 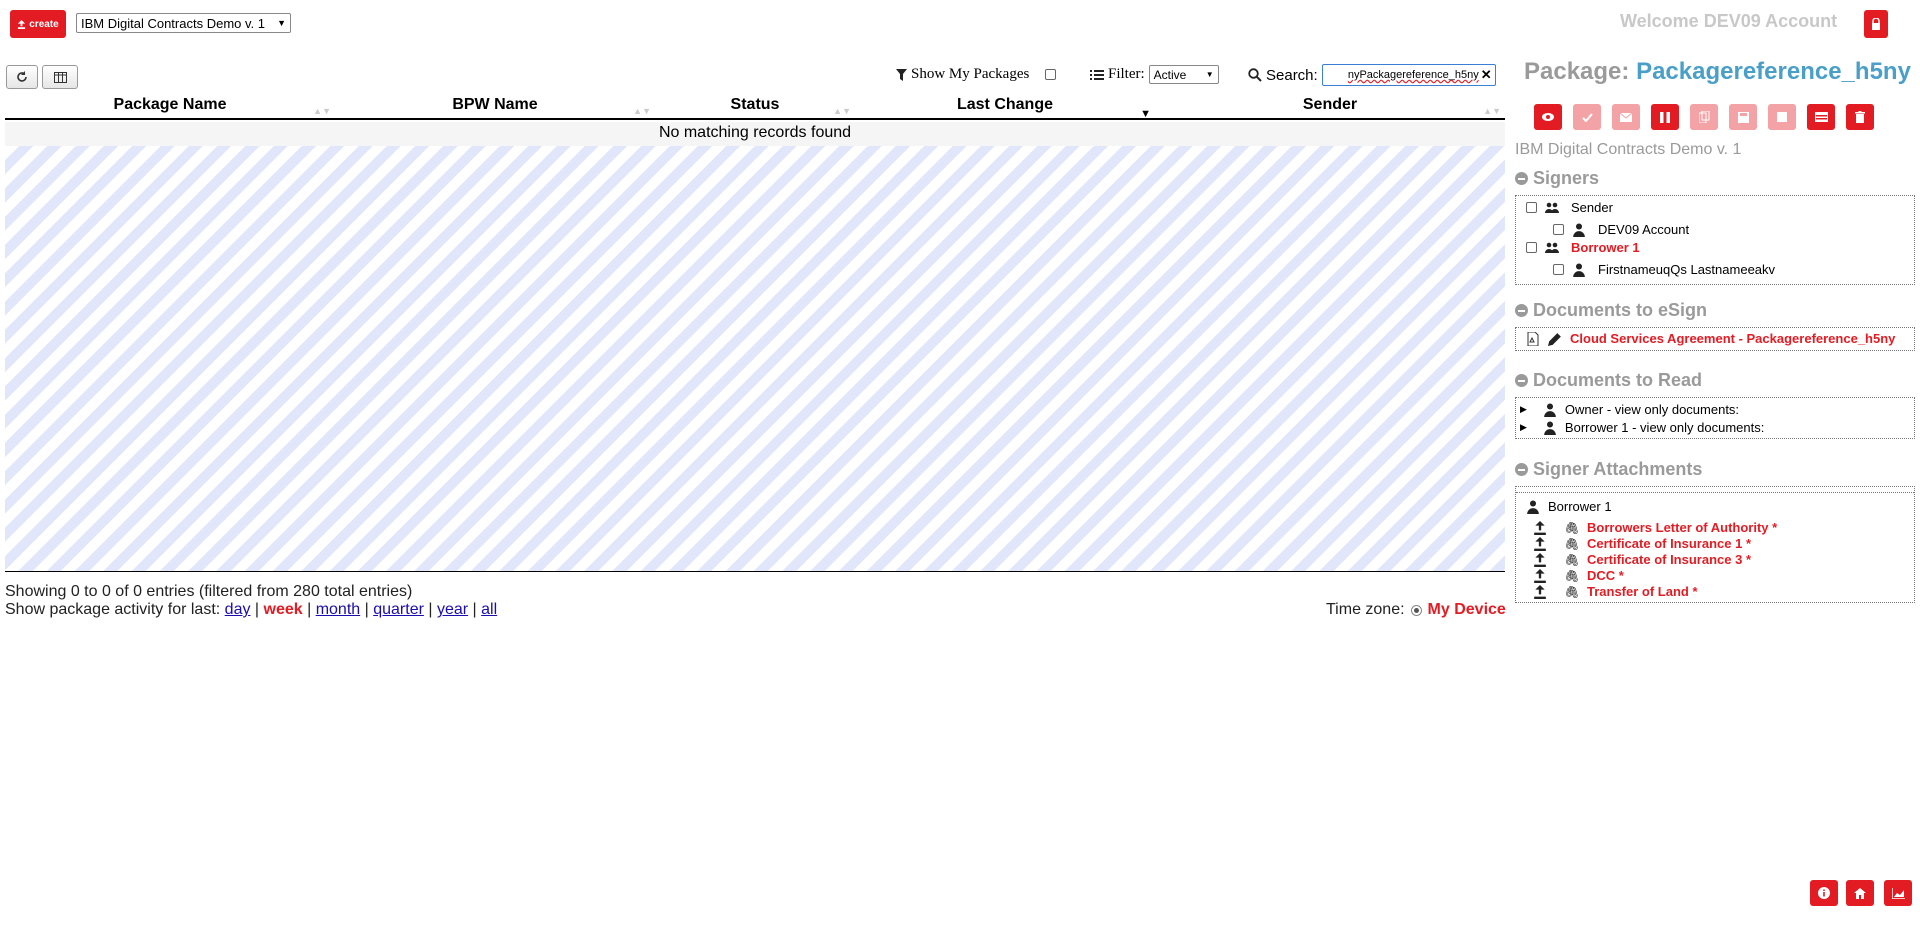 I want to click on column-label: Package Name, so click(x=170, y=104).